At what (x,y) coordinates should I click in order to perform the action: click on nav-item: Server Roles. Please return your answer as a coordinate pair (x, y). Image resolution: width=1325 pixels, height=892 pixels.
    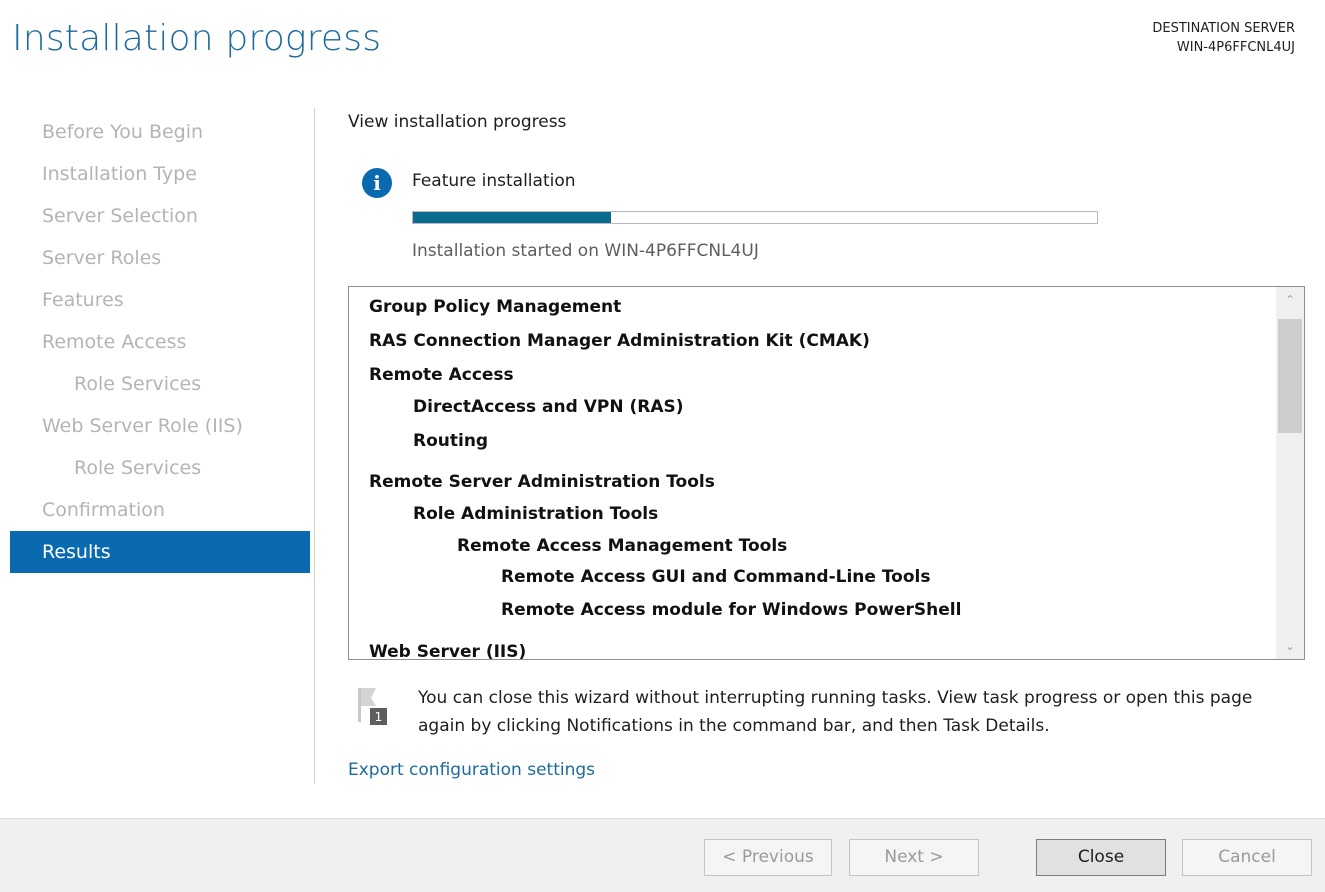
    Looking at the image, I should click on (160, 258).